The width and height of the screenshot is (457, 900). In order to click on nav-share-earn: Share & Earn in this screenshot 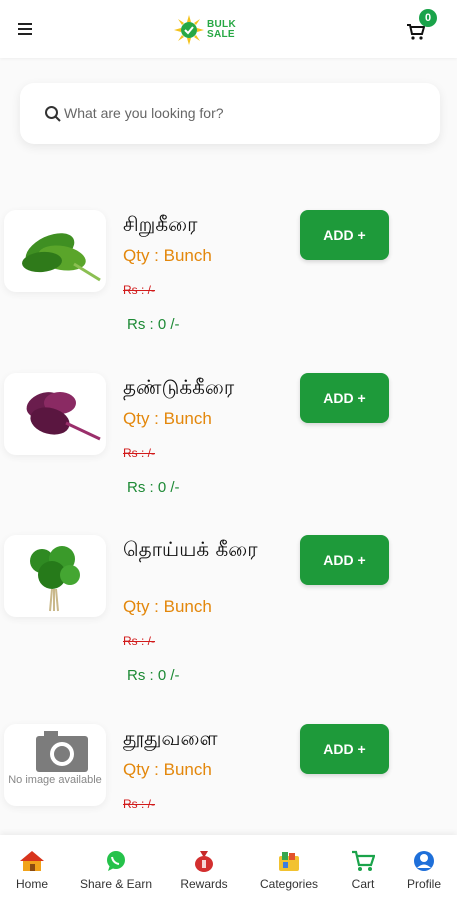, I will do `click(116, 867)`.